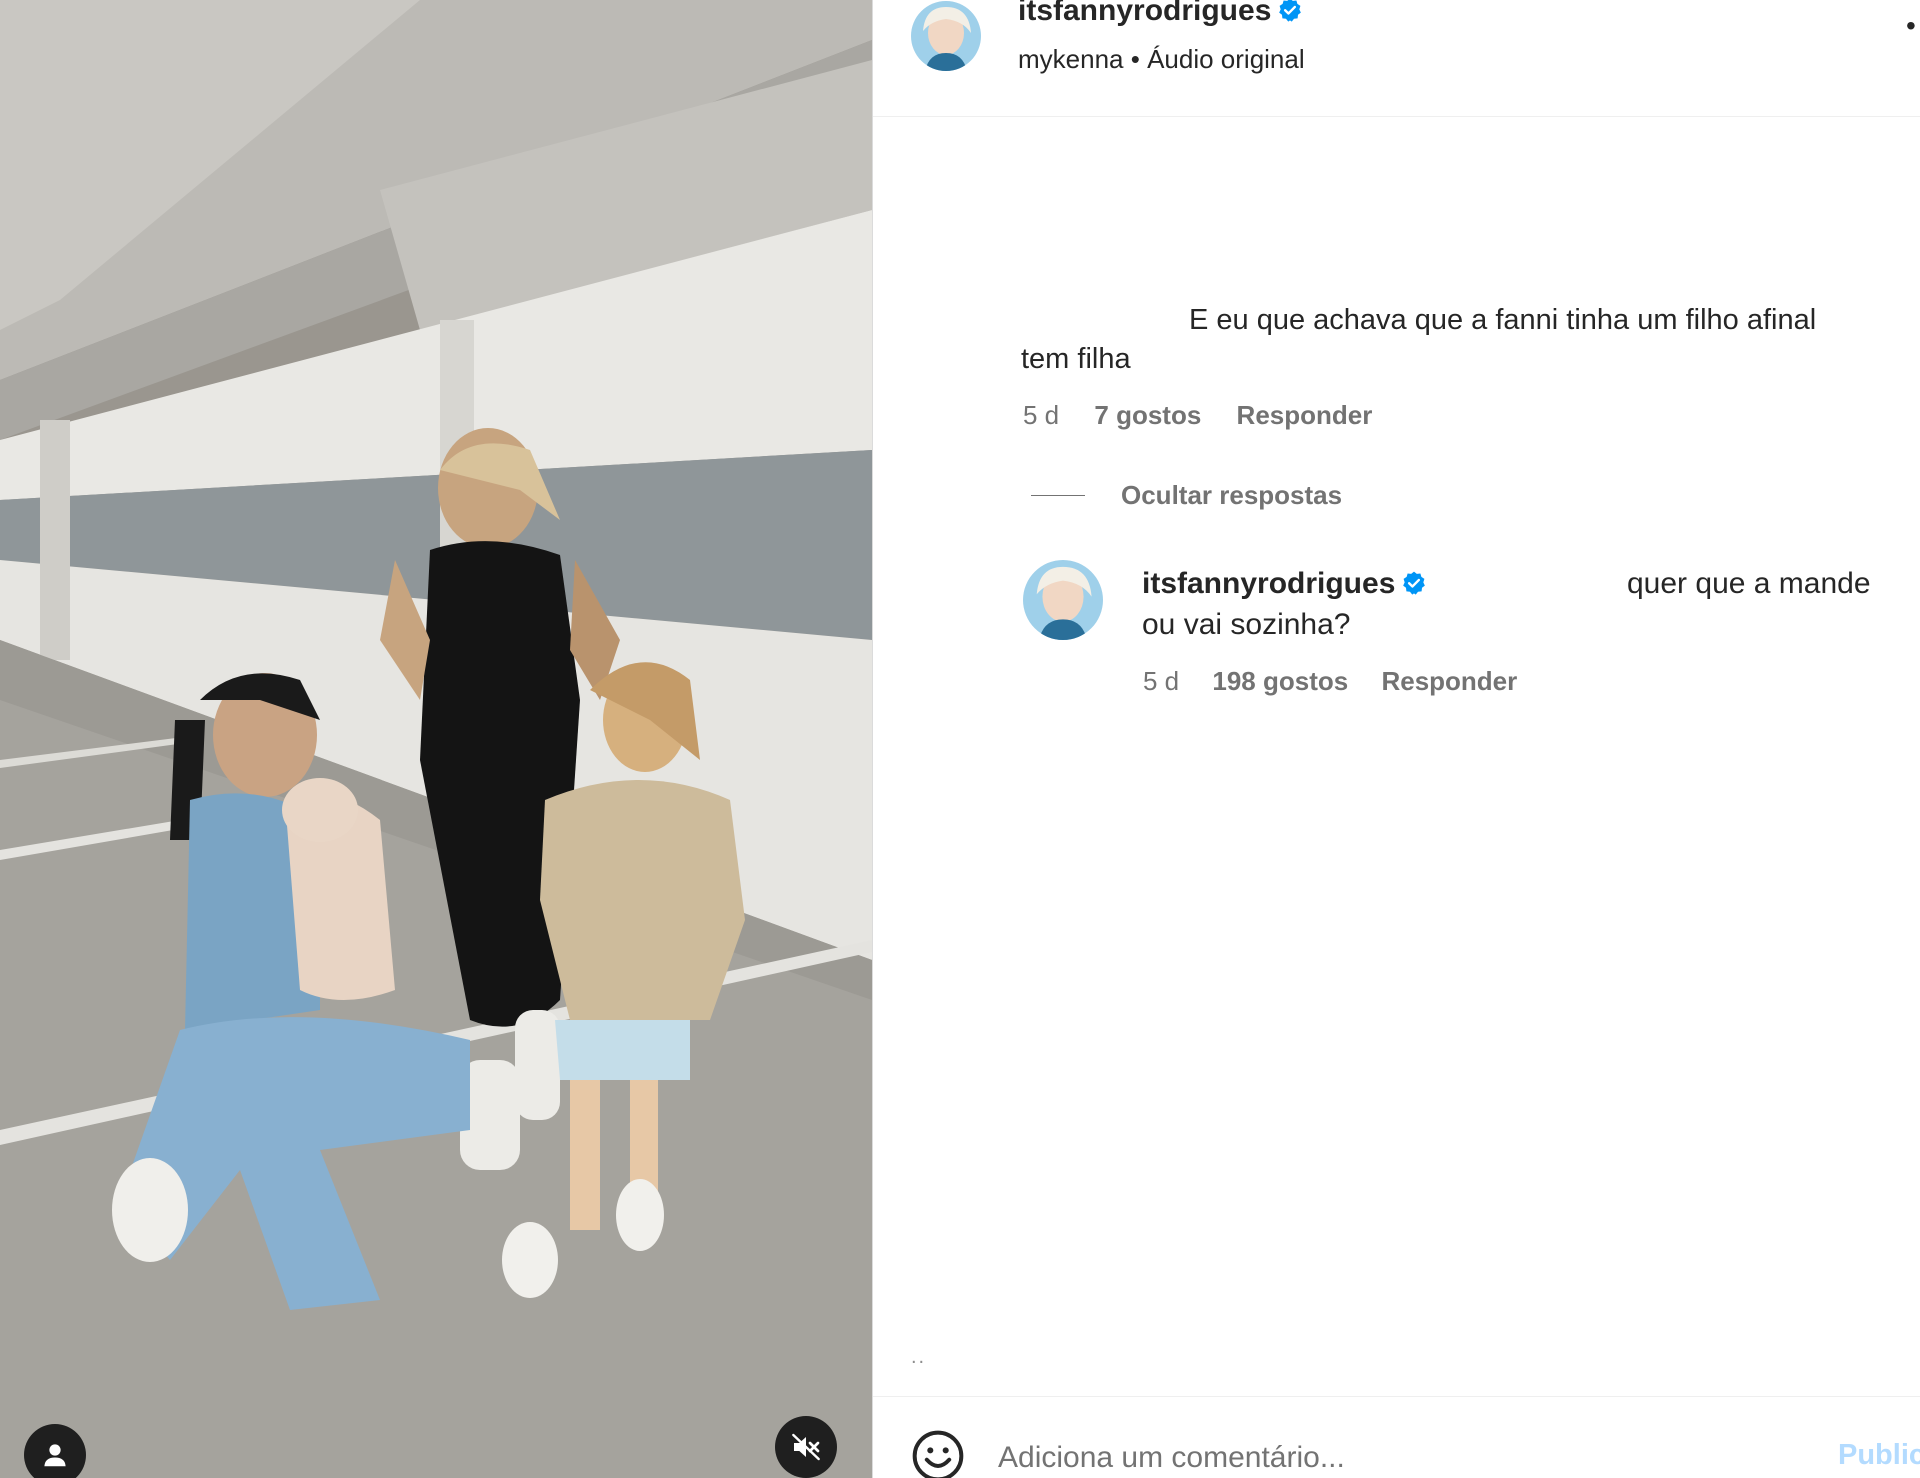 The image size is (1920, 1478). Describe the element at coordinates (1246, 624) in the screenshot. I see `reply-text-line2: ou vai sozinha?` at that location.